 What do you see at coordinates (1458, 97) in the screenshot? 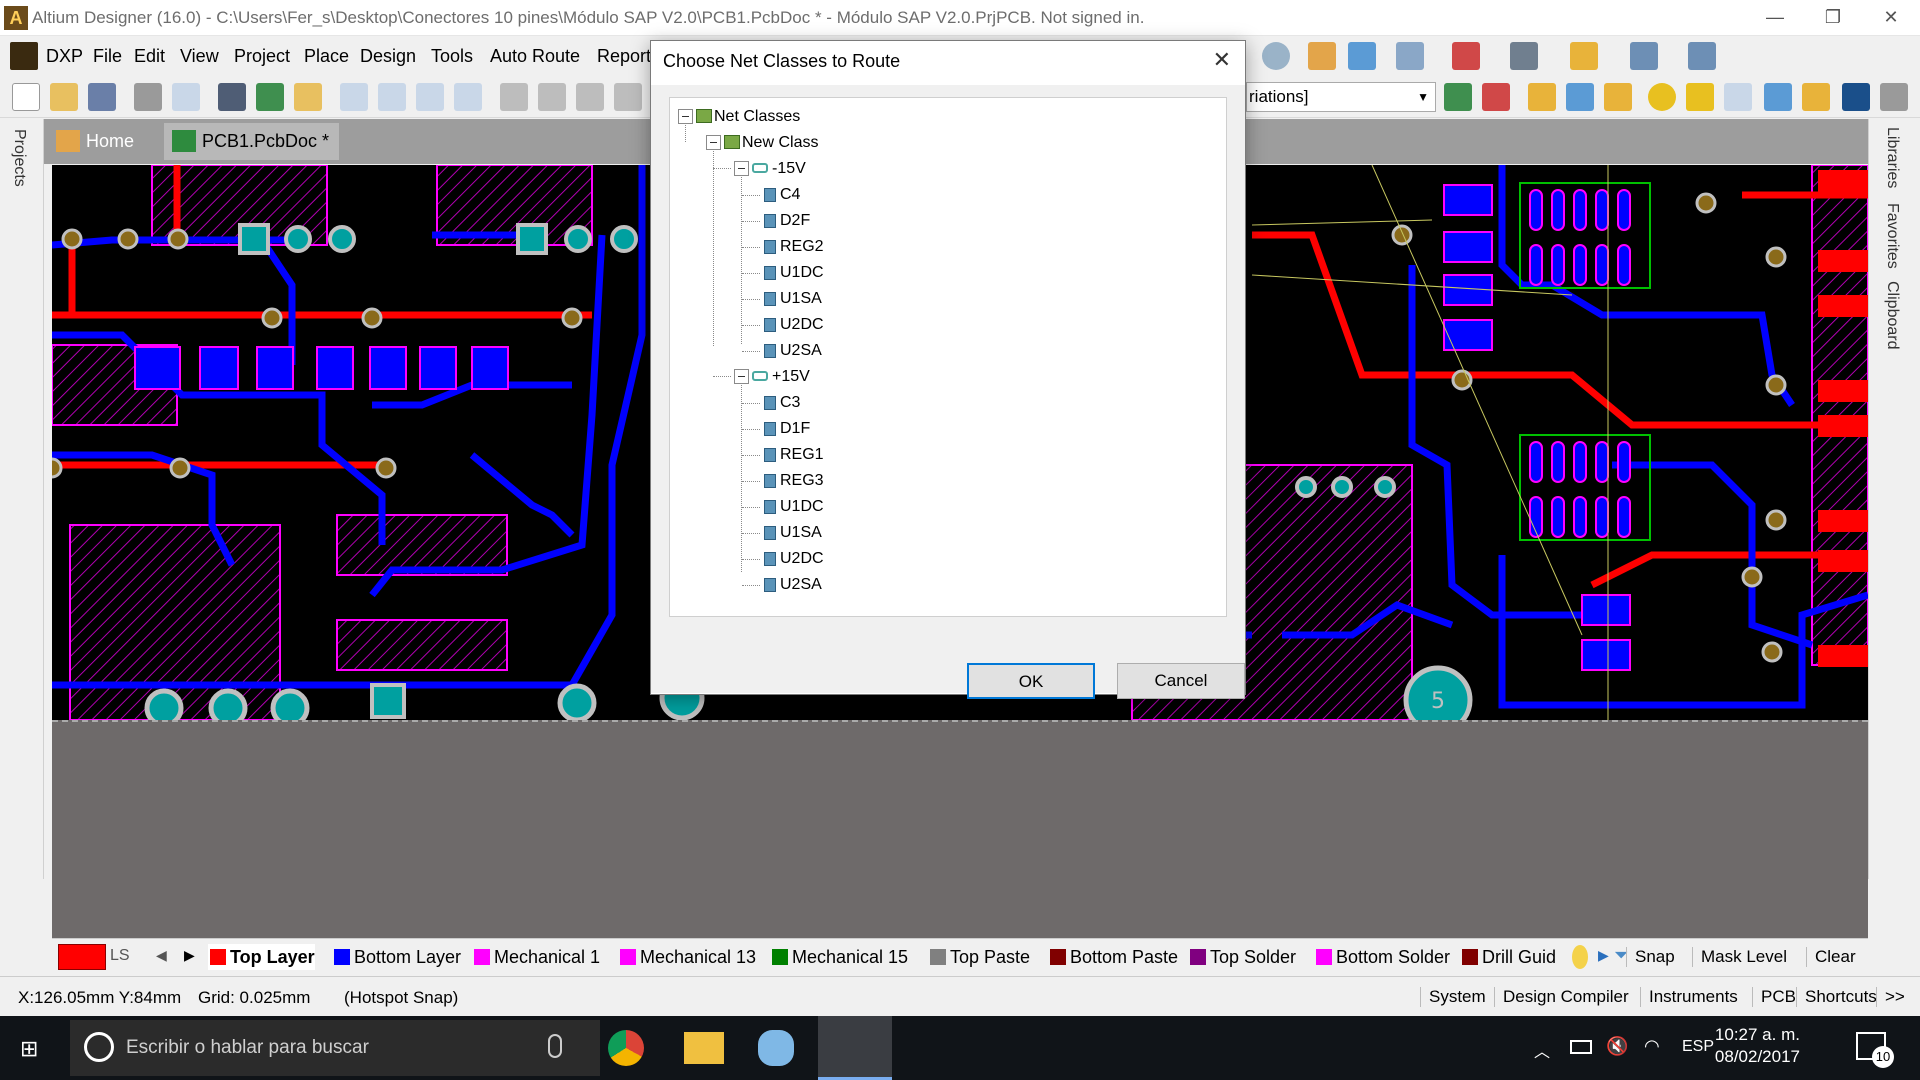
I see `net-color-icon` at bounding box center [1458, 97].